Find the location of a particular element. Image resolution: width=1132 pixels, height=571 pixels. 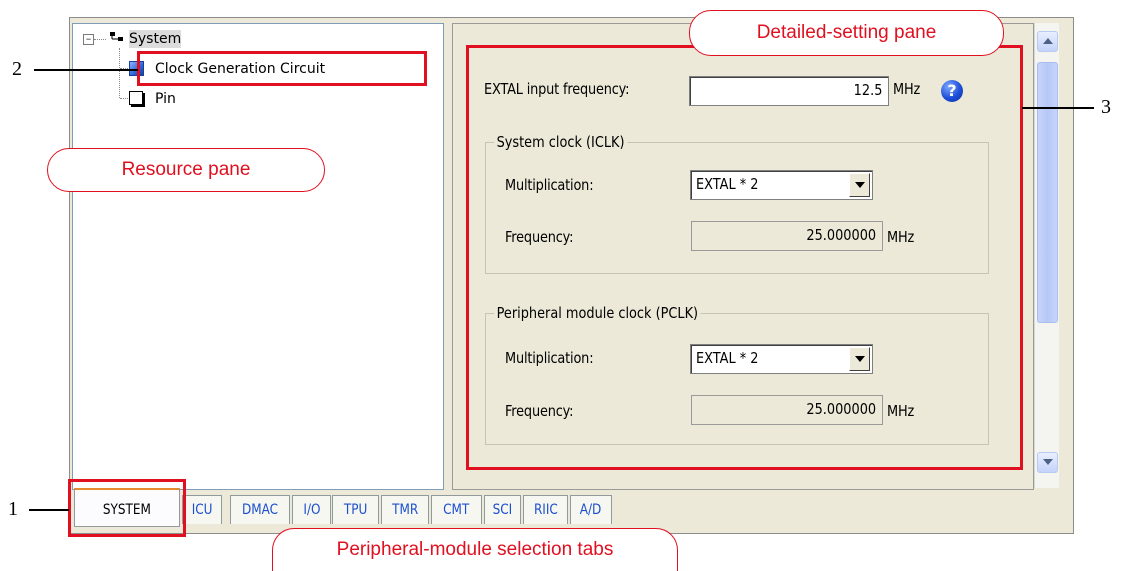

tree-item-pin: Pin is located at coordinates (165, 99).